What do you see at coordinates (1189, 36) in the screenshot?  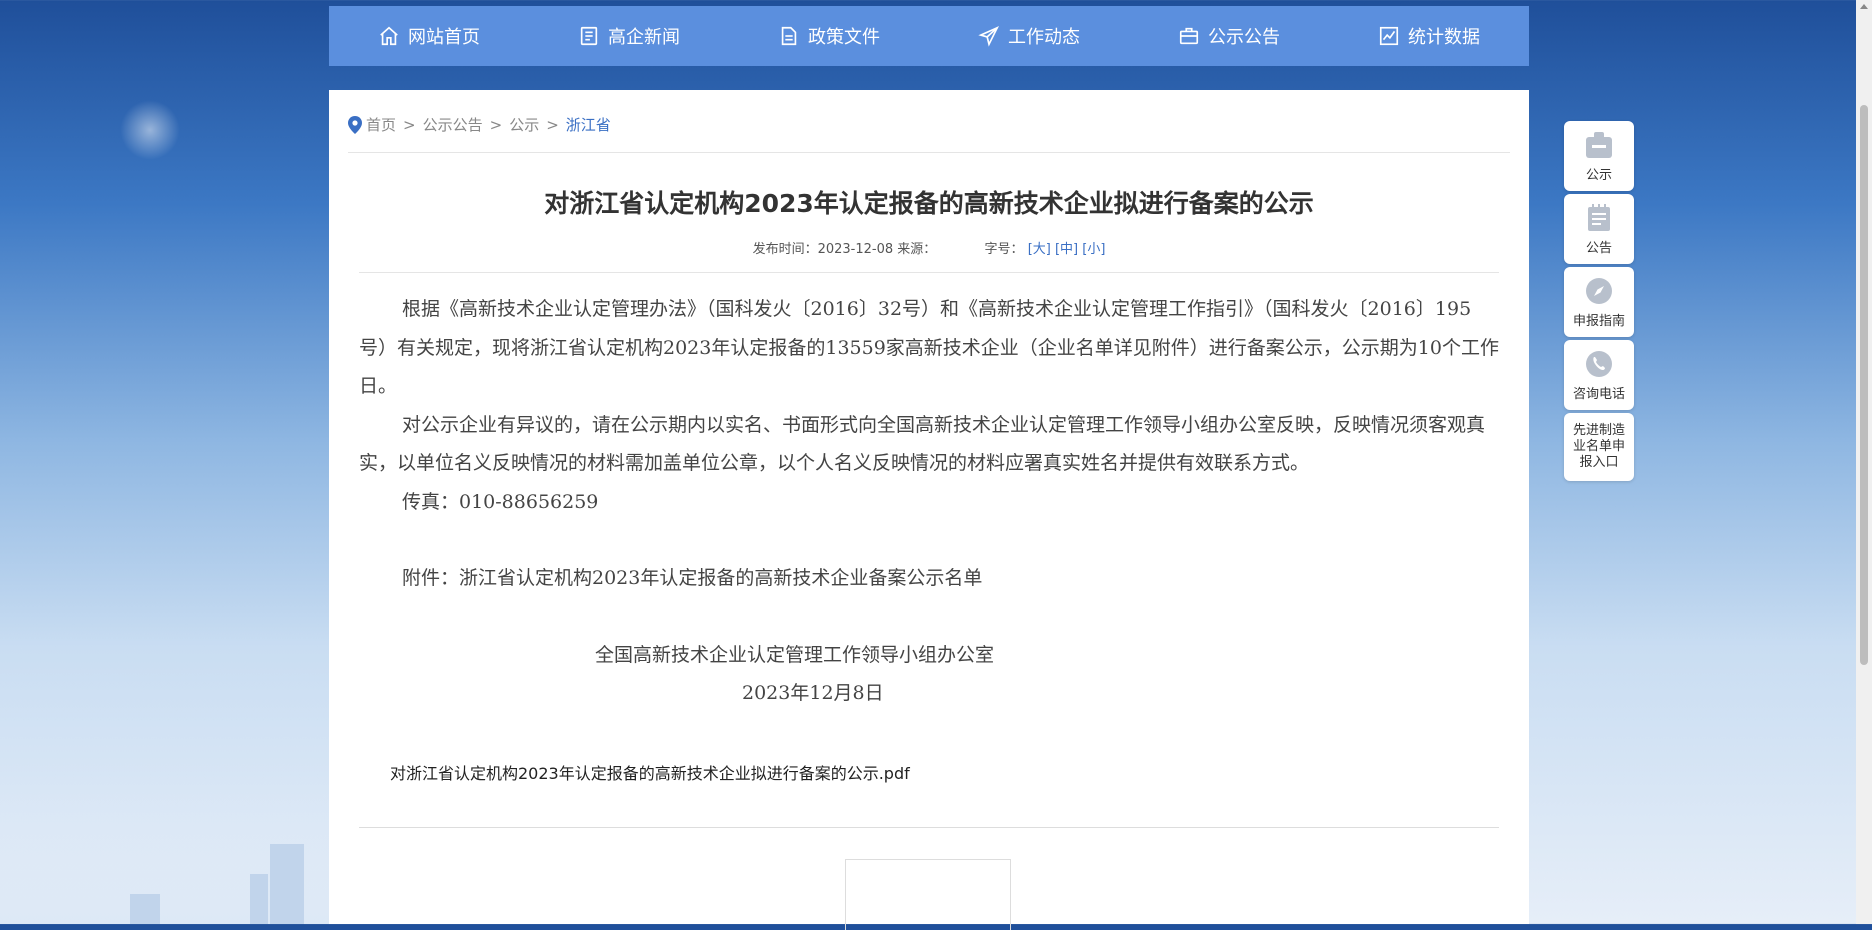 I see `briefcase-icon` at bounding box center [1189, 36].